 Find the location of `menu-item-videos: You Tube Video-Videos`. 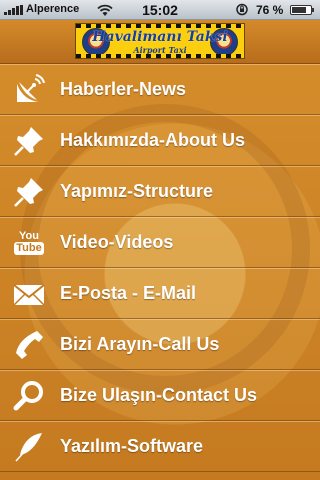

menu-item-videos: You Tube Video-Videos is located at coordinates (160, 242).